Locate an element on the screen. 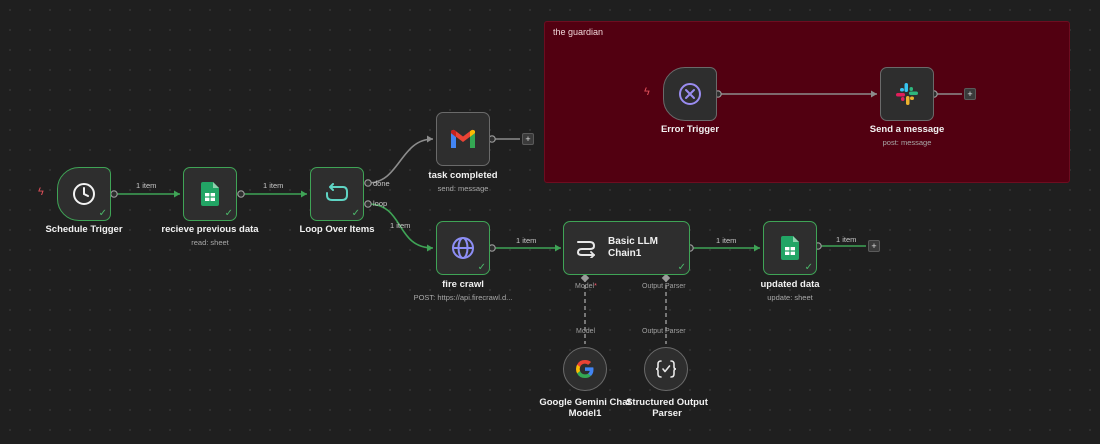  x-circle-icon is located at coordinates (690, 94).